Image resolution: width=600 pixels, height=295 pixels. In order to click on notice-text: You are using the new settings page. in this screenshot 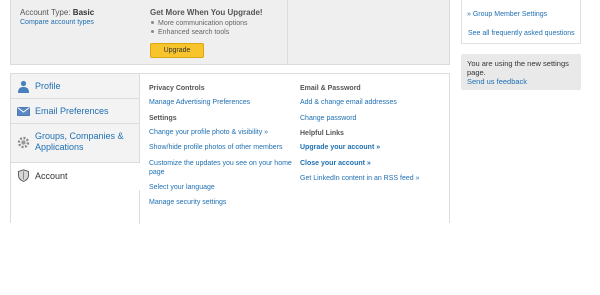, I will do `click(518, 68)`.